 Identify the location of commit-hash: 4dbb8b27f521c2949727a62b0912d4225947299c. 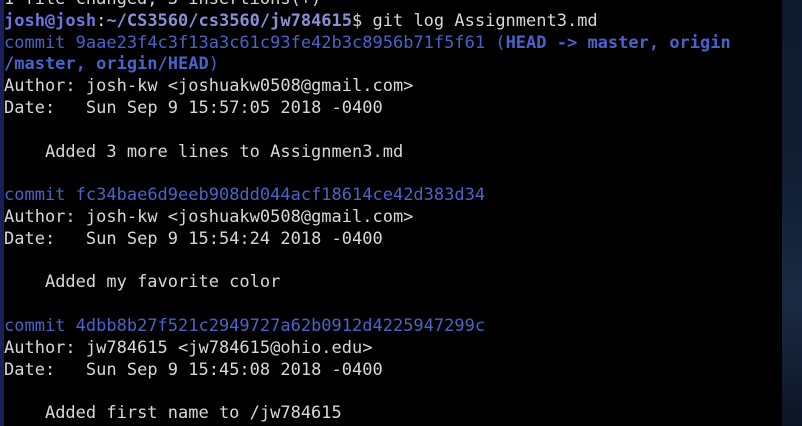
(280, 325).